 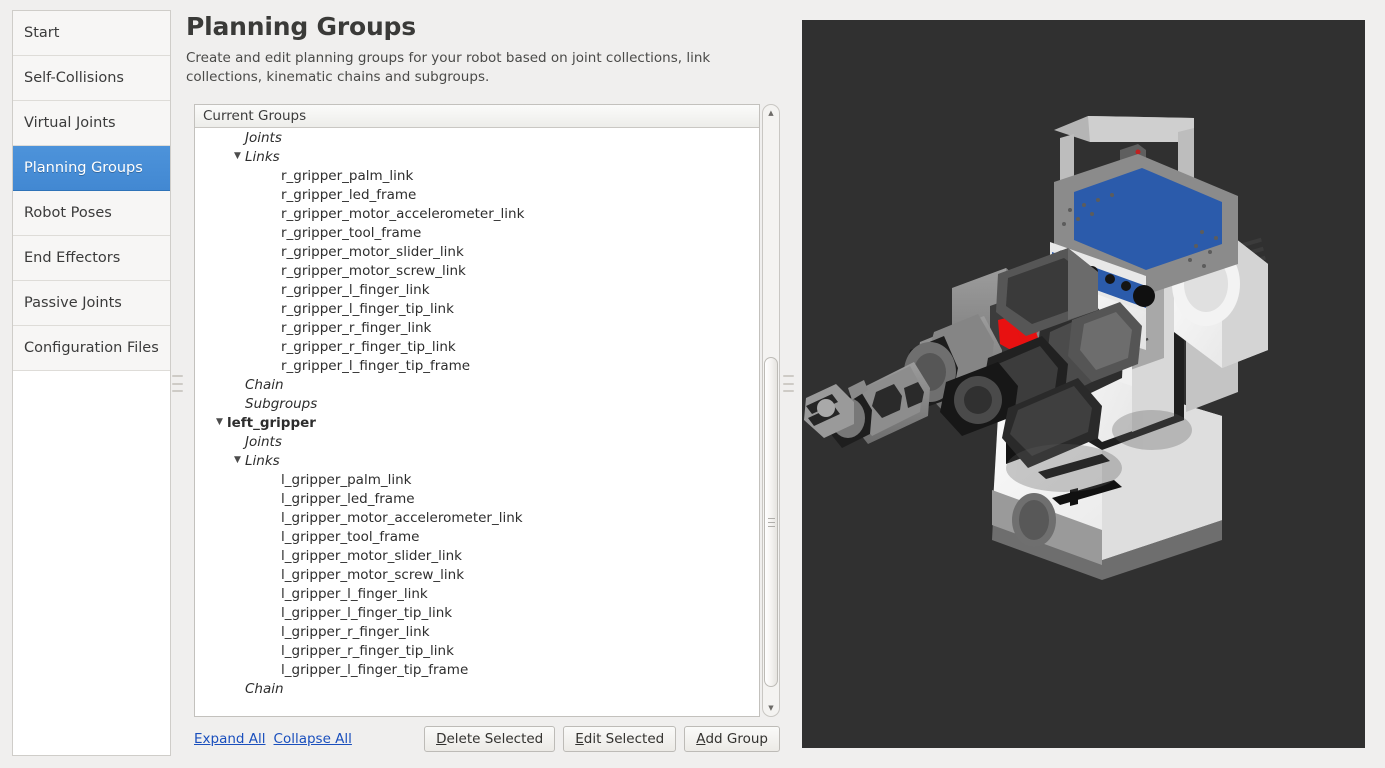 What do you see at coordinates (441, 739) in the screenshot?
I see `button-mnemonic: D` at bounding box center [441, 739].